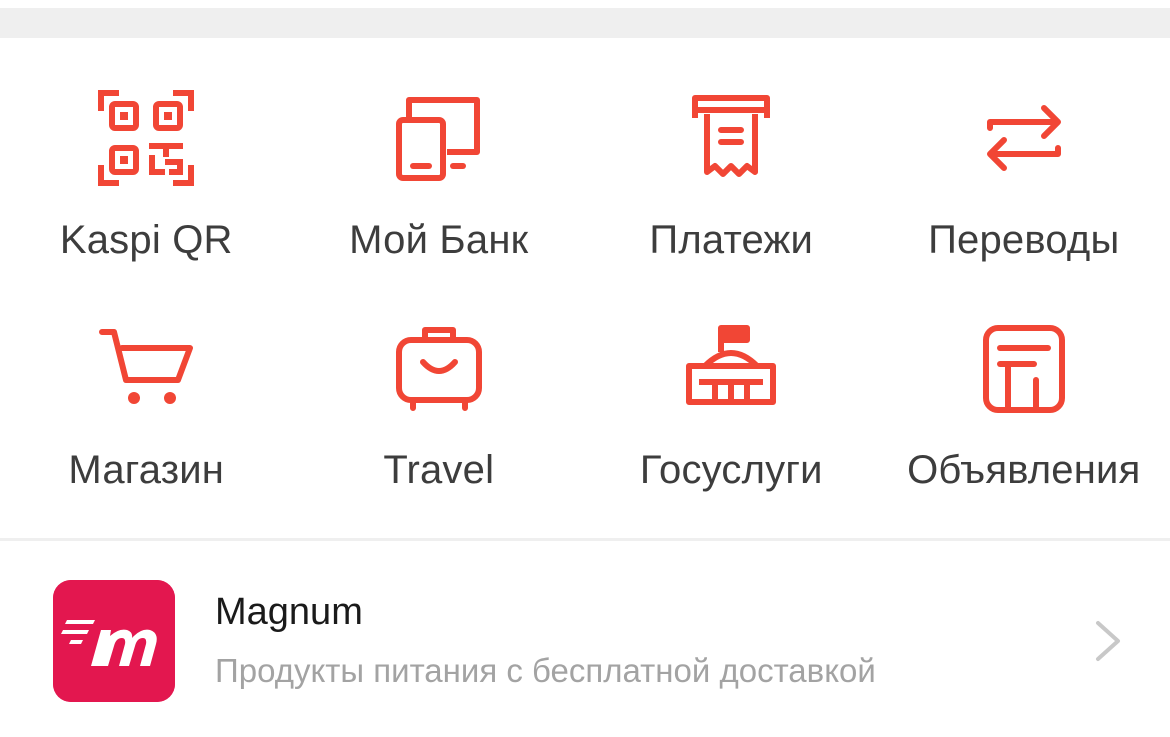 This screenshot has height=737, width=1170. What do you see at coordinates (146, 240) in the screenshot?
I see `menu-item-label: Kaspi QR` at bounding box center [146, 240].